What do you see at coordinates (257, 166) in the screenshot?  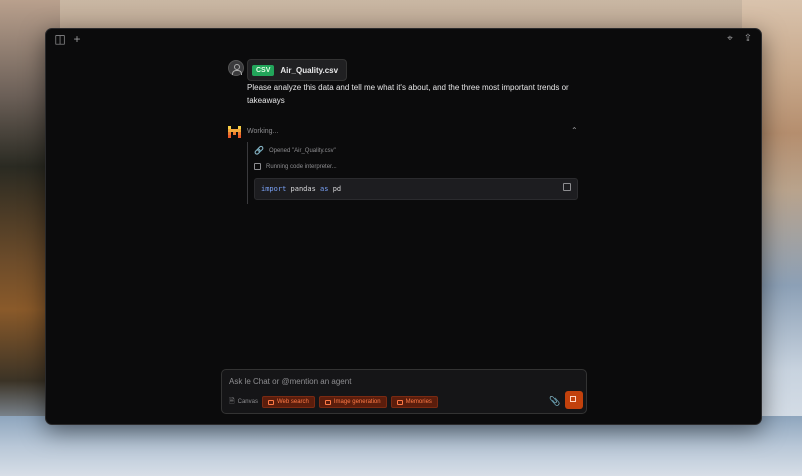 I see `code-interpreter-icon` at bounding box center [257, 166].